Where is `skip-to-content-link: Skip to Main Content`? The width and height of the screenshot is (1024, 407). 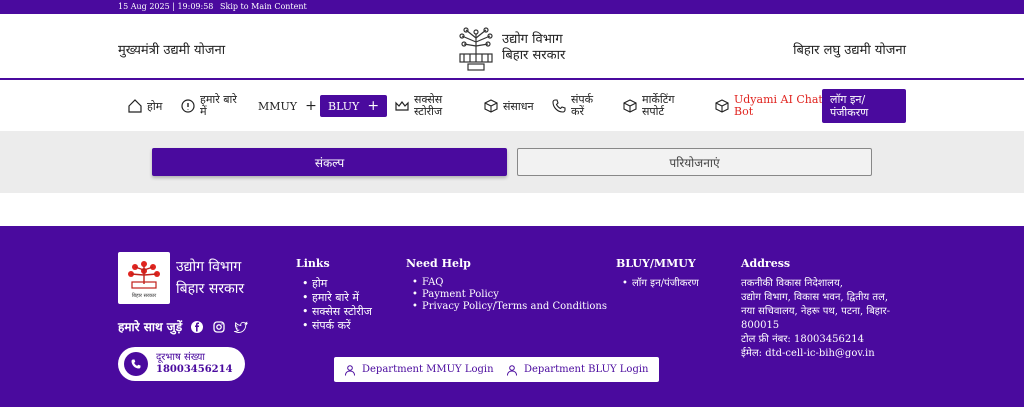 skip-to-content-link: Skip to Main Content is located at coordinates (263, 6).